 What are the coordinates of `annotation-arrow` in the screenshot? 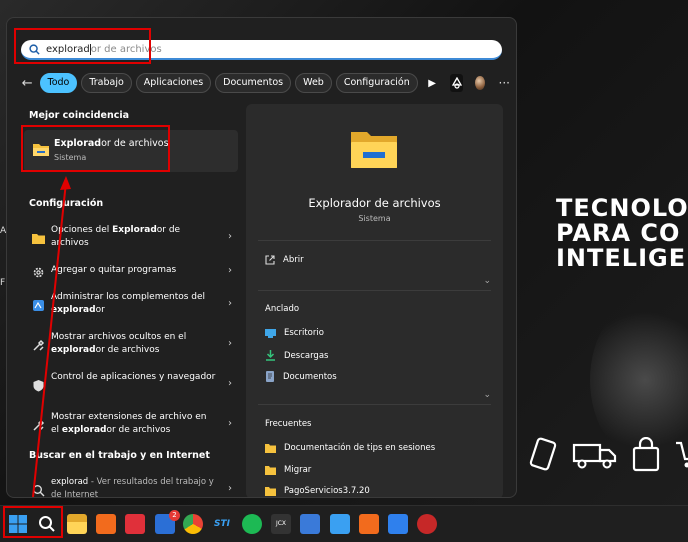 It's located at (51, 337).